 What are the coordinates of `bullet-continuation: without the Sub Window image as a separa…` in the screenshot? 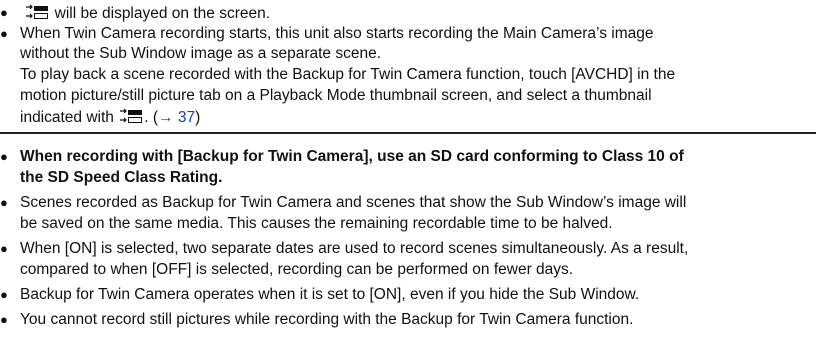 It's located at (201, 53).